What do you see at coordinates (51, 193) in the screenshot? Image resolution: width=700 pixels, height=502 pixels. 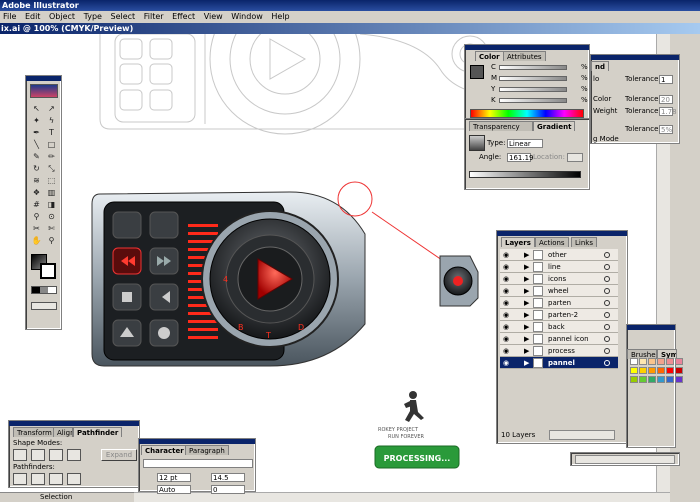 I see `graph-tool-icon: ▥` at bounding box center [51, 193].